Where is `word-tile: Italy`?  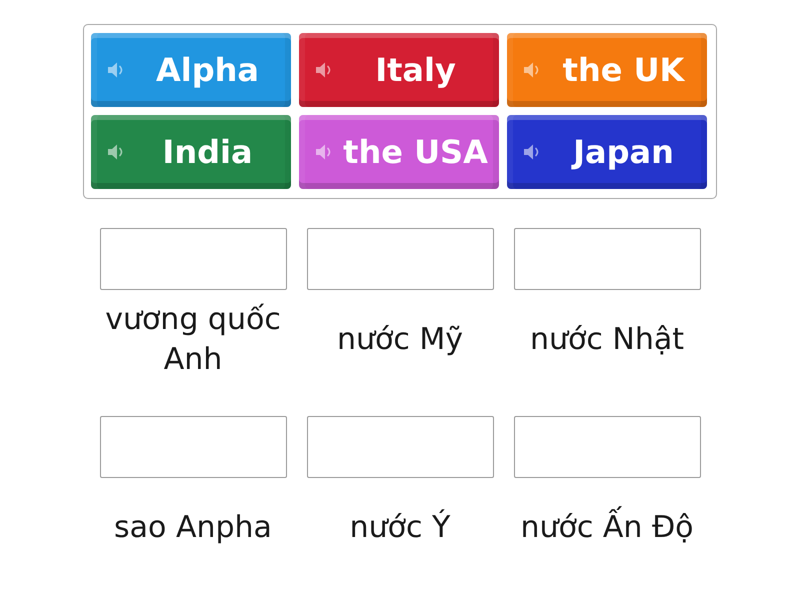
word-tile: Italy is located at coordinates (399, 70).